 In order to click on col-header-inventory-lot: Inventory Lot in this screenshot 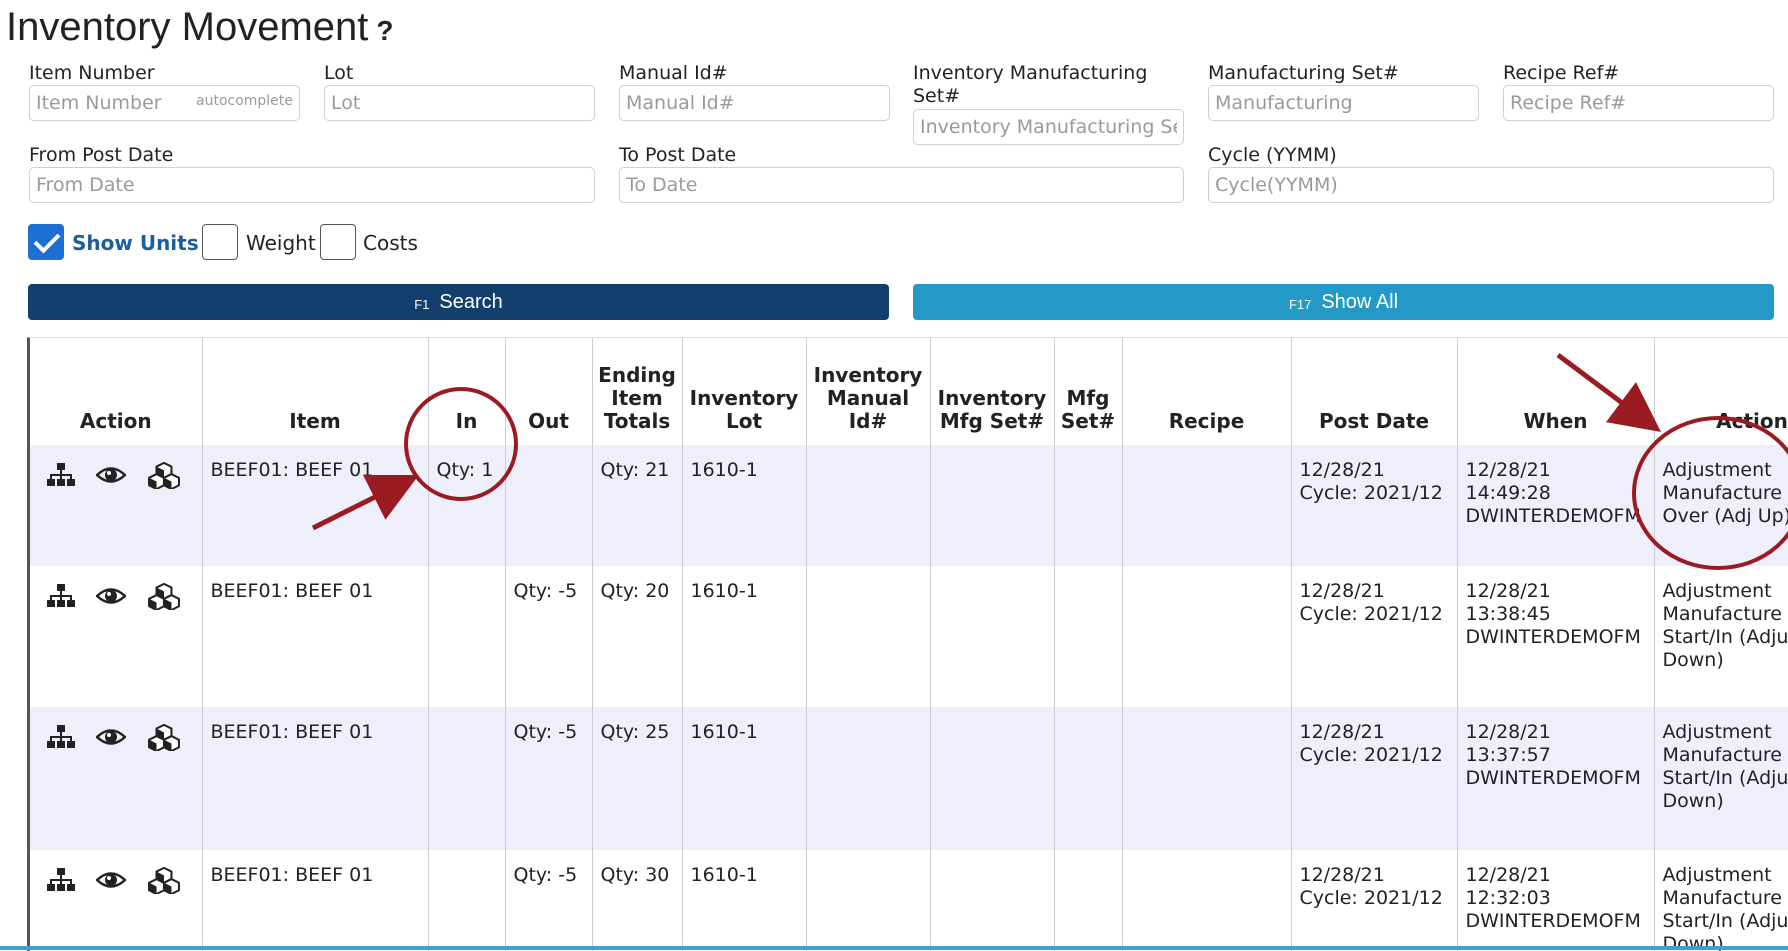, I will do `click(744, 391)`.